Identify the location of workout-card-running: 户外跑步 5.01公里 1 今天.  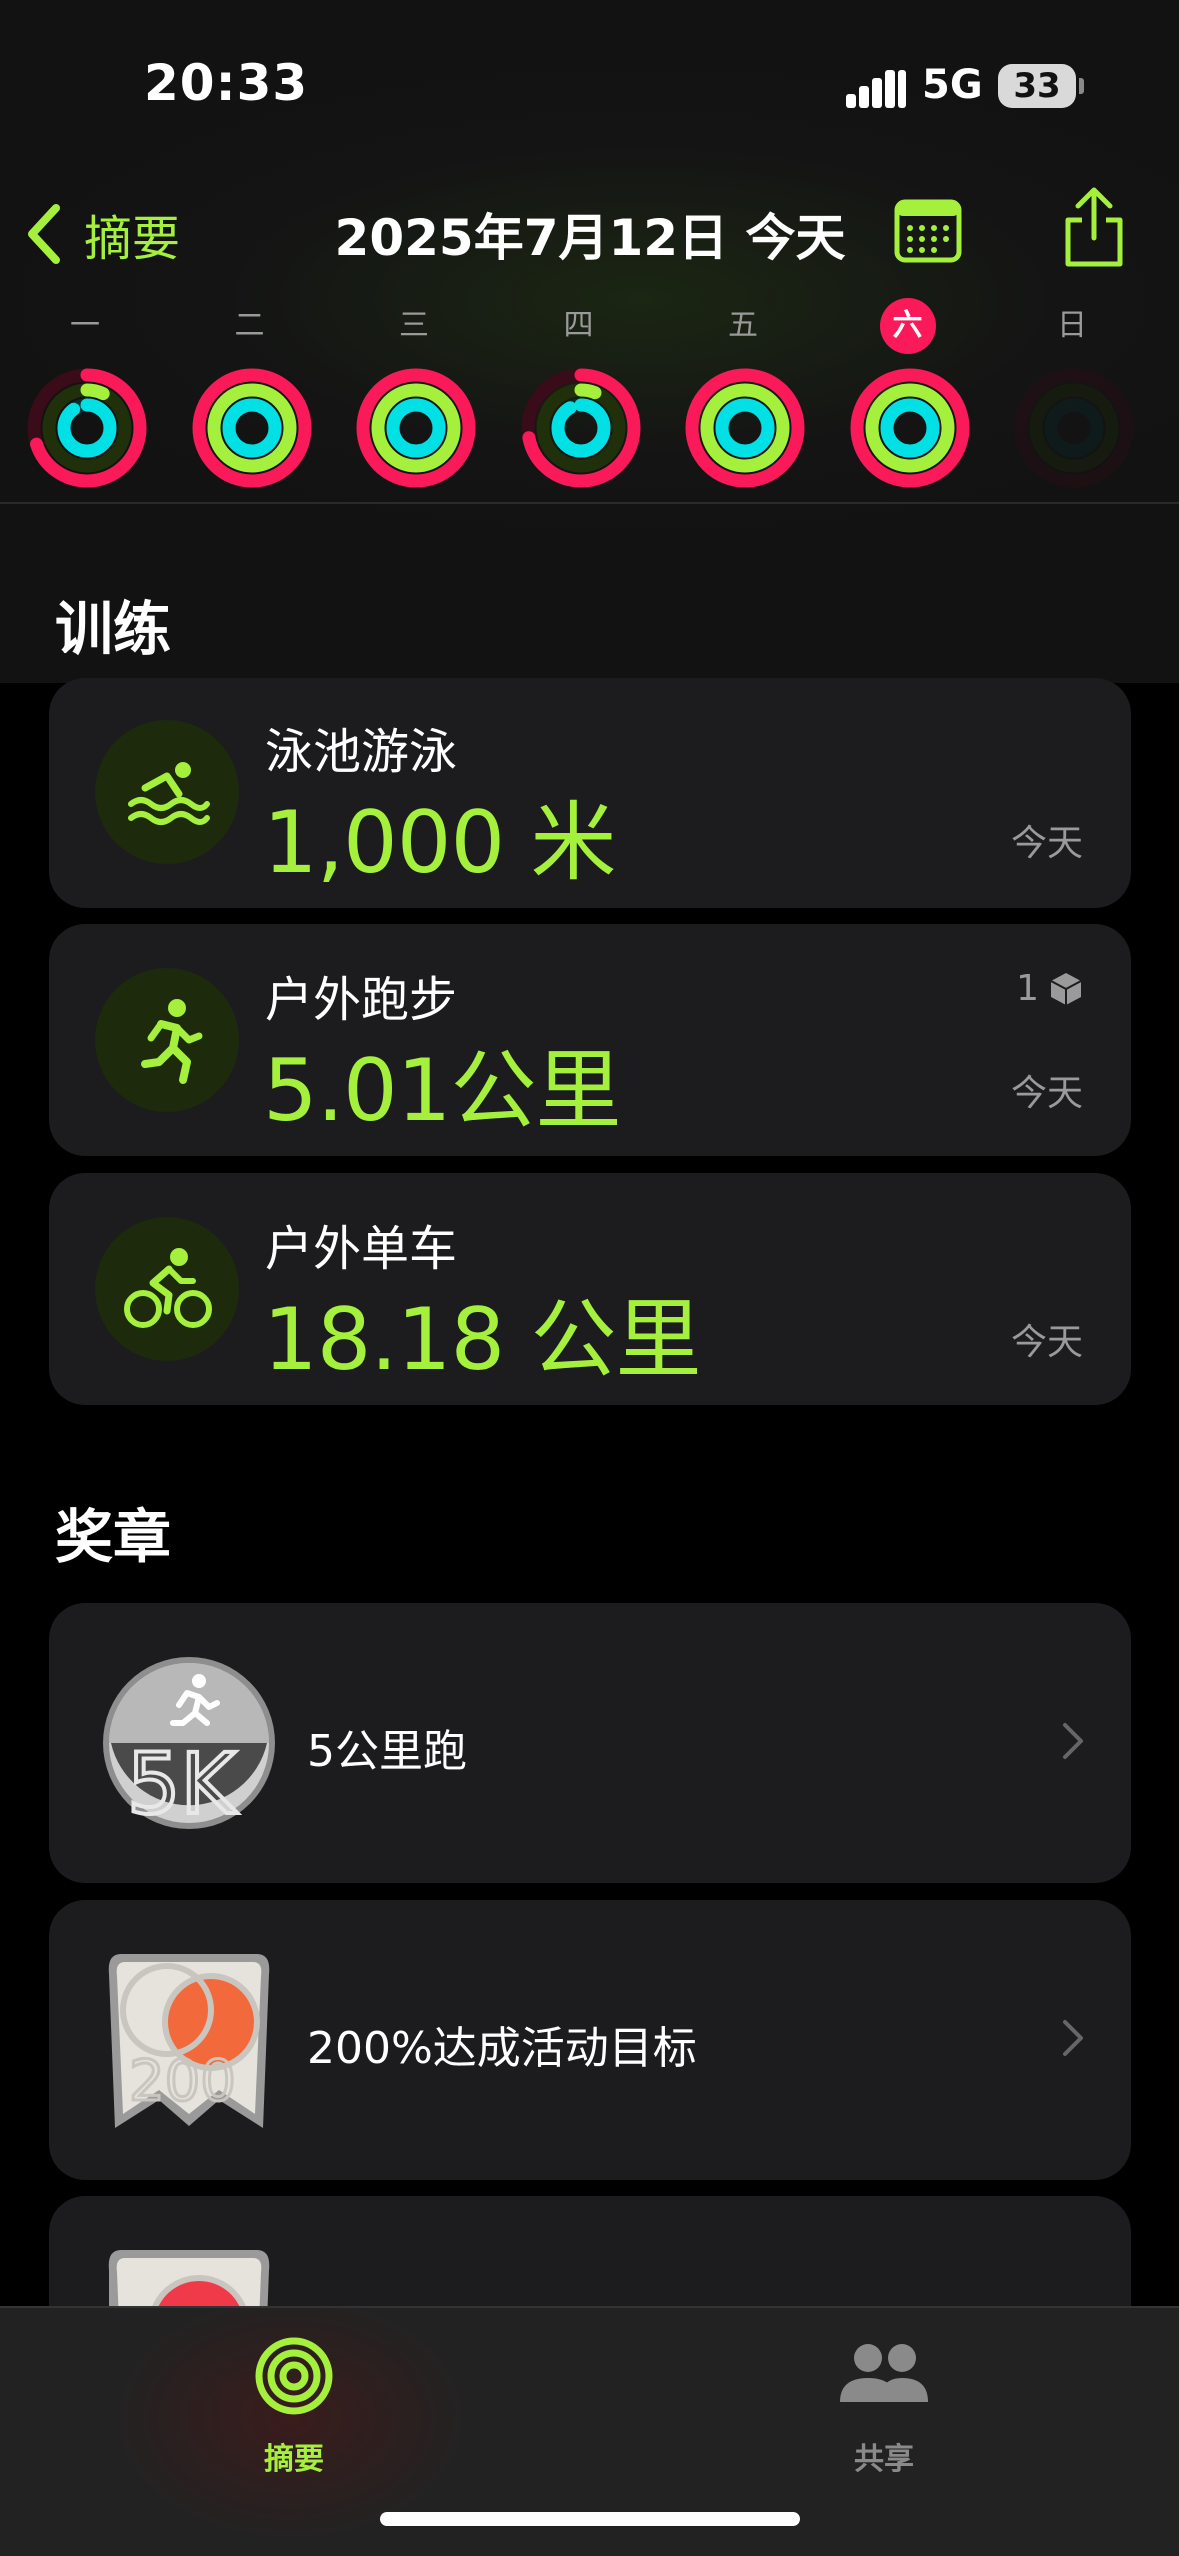
(590, 1040).